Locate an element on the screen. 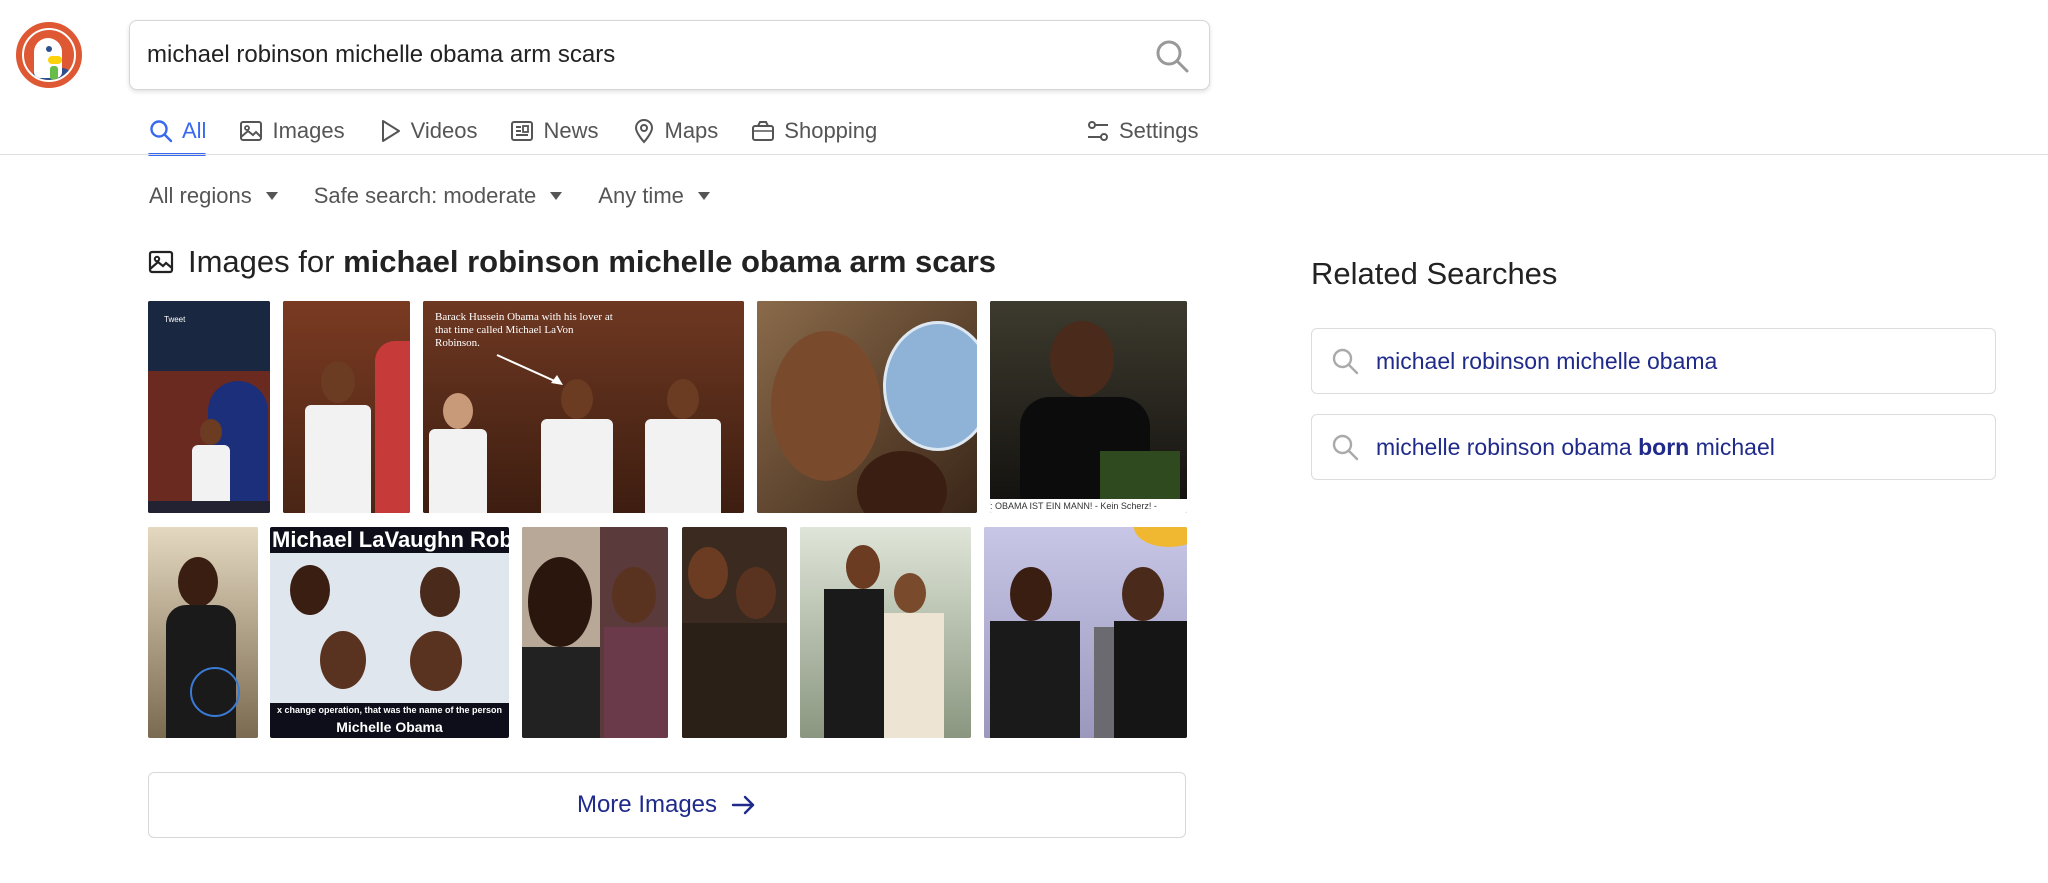  tab-maps: Maps is located at coordinates (675, 131).